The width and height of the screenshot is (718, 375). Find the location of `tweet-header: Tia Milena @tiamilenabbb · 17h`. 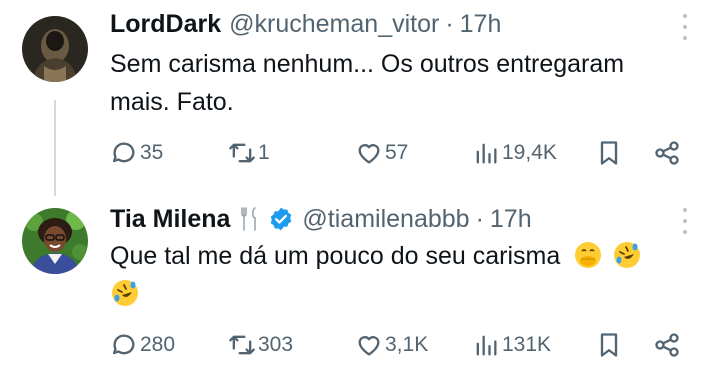

tweet-header: Tia Milena @tiamilenabbb · 17h is located at coordinates (321, 219).